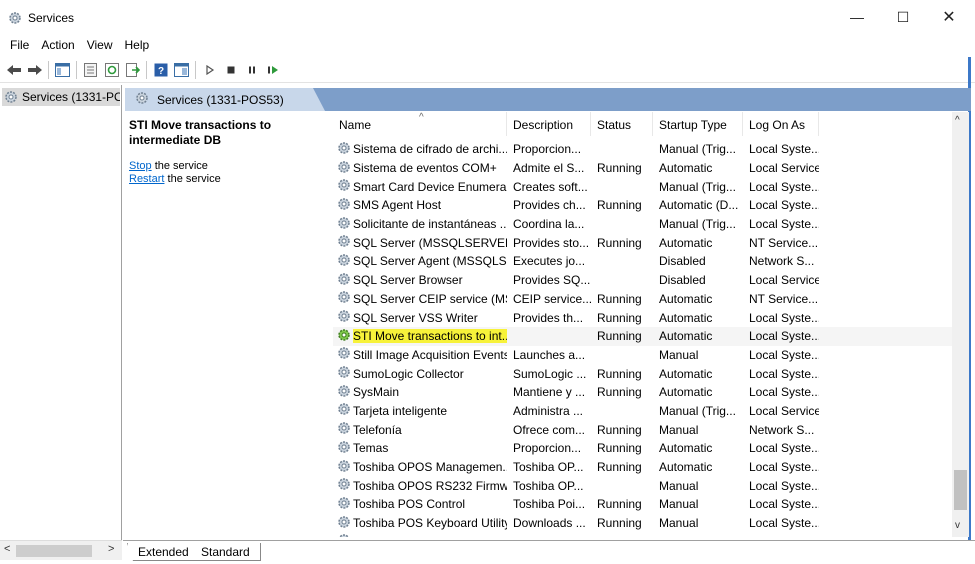 This screenshot has width=975, height=564. I want to click on pause-icon, so click(251, 70).